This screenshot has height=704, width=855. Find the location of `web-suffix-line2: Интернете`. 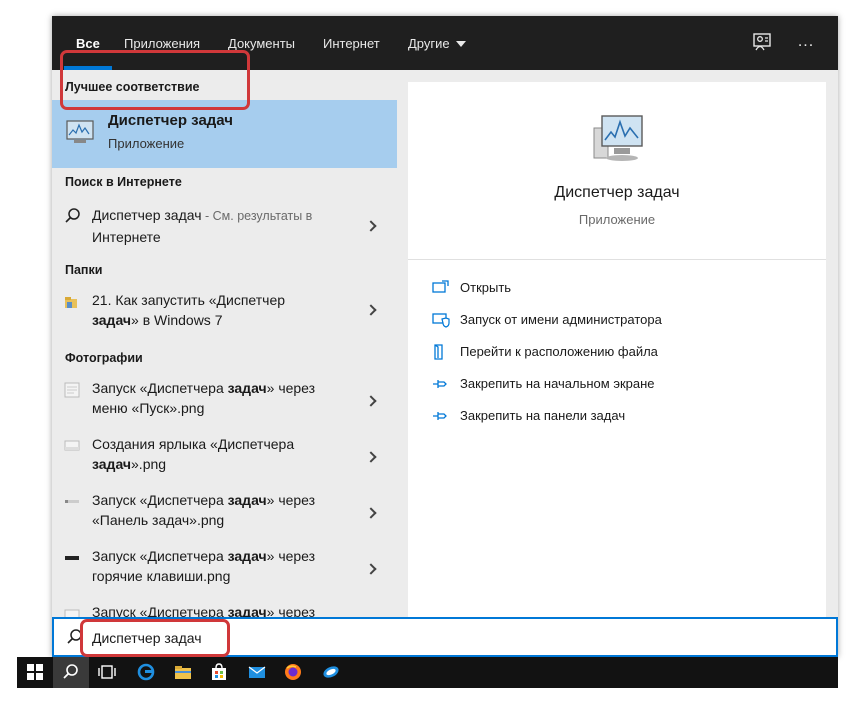

web-suffix-line2: Интернете is located at coordinates (126, 237).